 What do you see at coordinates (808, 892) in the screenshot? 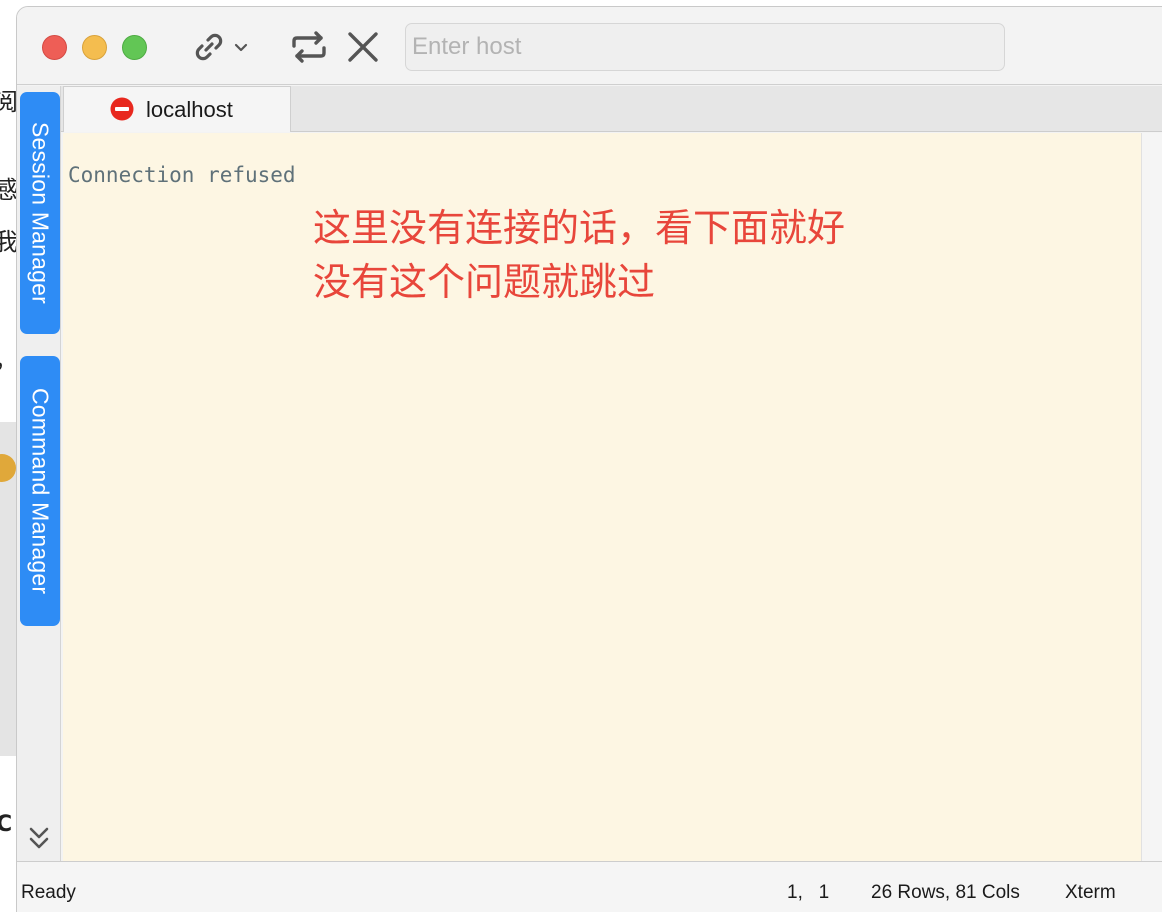
I see `status-cursor-position: 1, 1` at bounding box center [808, 892].